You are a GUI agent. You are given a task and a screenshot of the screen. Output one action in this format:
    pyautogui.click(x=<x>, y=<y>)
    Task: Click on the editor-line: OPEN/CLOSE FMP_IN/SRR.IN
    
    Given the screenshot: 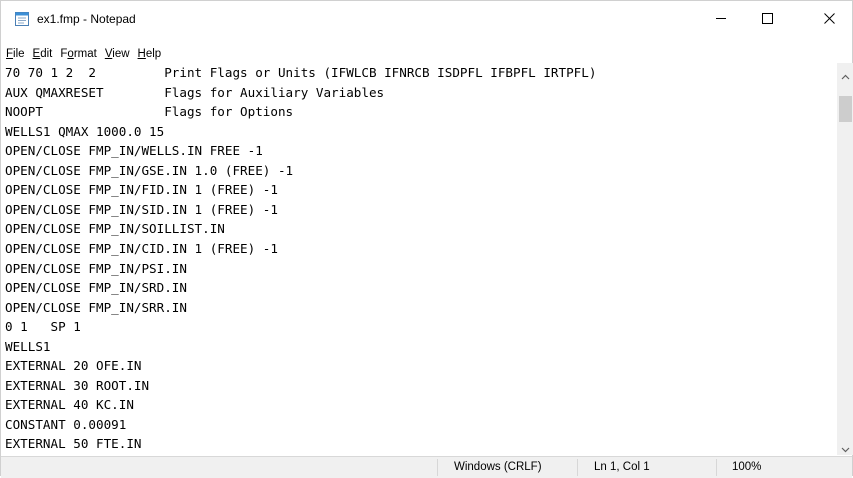 What is the action you would take?
    pyautogui.click(x=96, y=307)
    